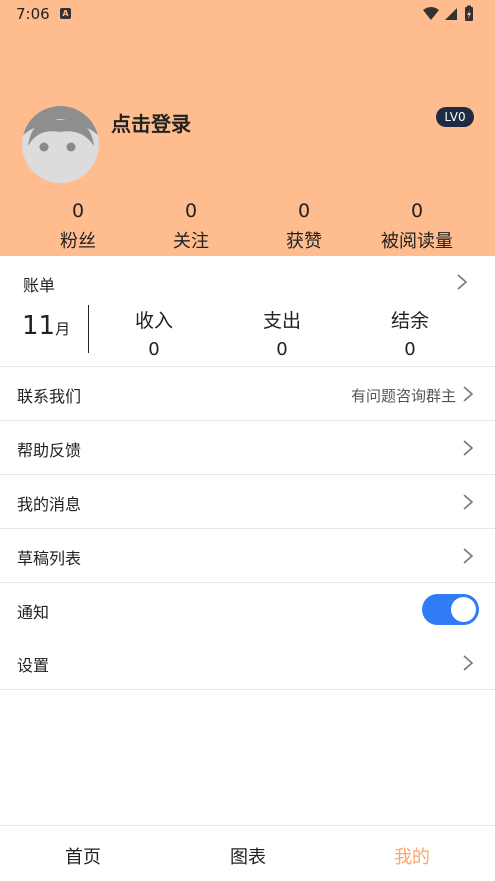  I want to click on bill-income-label: 收入, so click(153, 321).